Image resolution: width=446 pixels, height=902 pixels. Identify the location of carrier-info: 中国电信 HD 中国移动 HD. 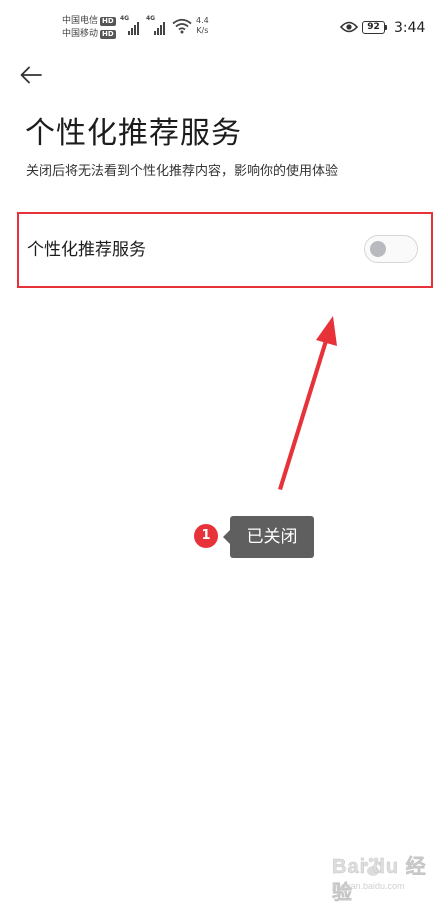
(89, 28).